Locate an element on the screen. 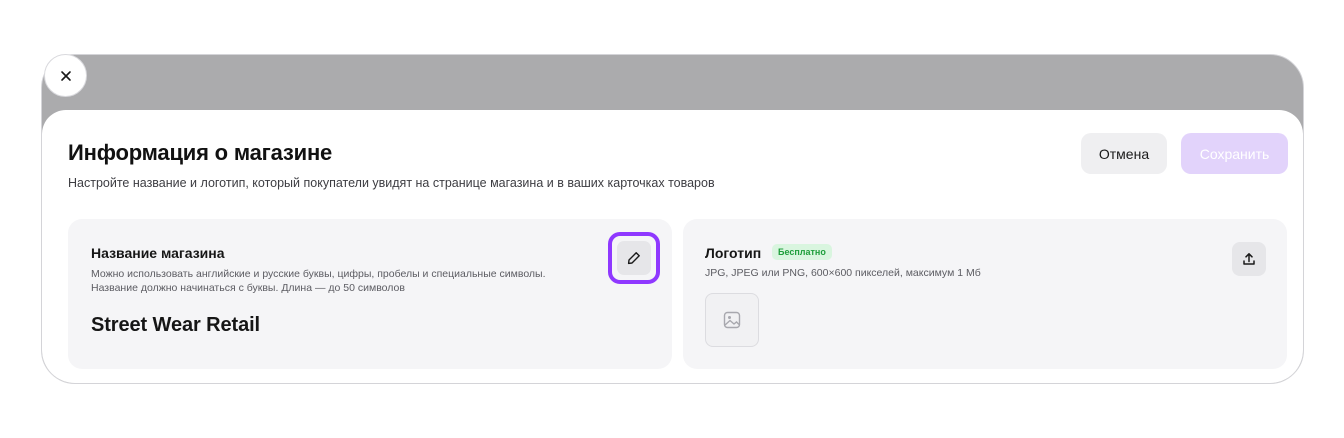  logo-title: Логотип is located at coordinates (733, 253).